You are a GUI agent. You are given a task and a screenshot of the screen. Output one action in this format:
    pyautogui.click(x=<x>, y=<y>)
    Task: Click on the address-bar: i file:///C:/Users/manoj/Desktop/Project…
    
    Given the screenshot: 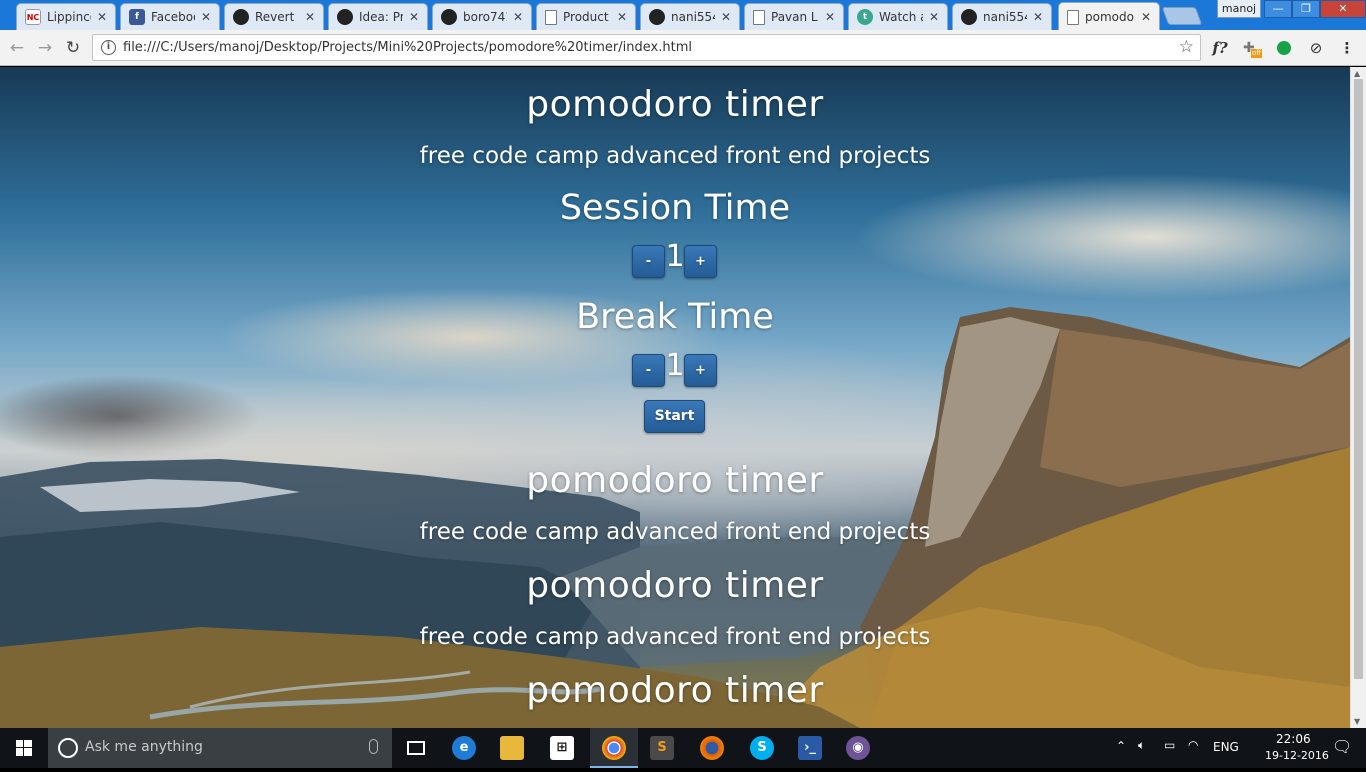 What is the action you would take?
    pyautogui.click(x=646, y=47)
    